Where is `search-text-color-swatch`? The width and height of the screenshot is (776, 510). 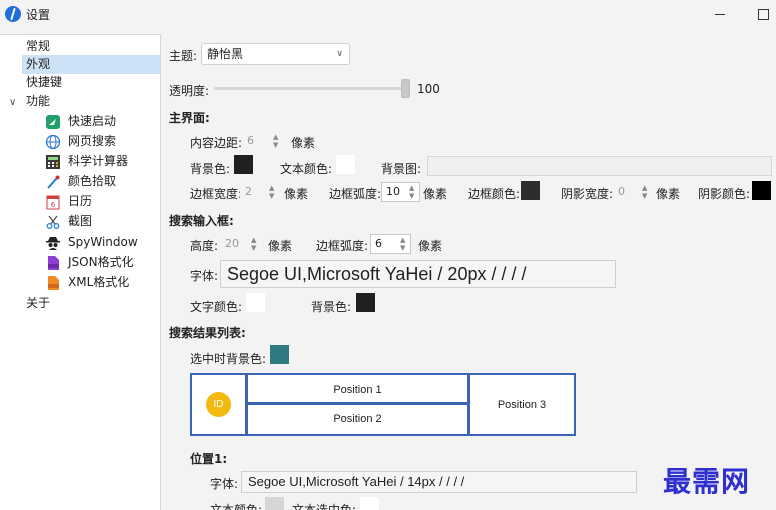
search-text-color-swatch is located at coordinates (255, 302).